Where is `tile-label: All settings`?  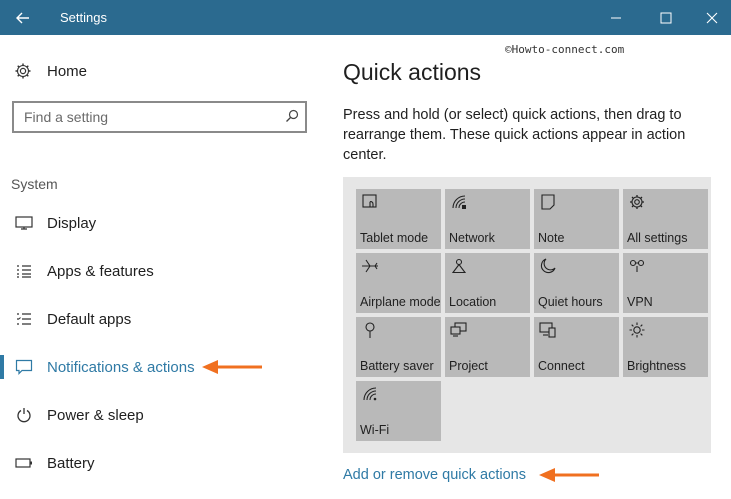
tile-label: All settings is located at coordinates (657, 238).